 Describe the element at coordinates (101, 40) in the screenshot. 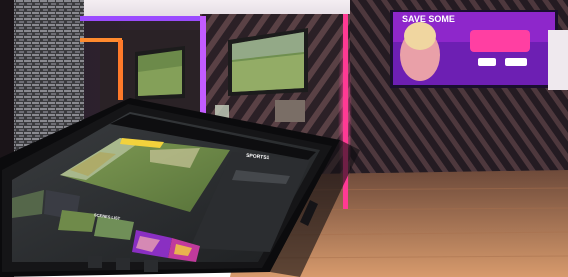

I see `neon-strip-orange` at that location.